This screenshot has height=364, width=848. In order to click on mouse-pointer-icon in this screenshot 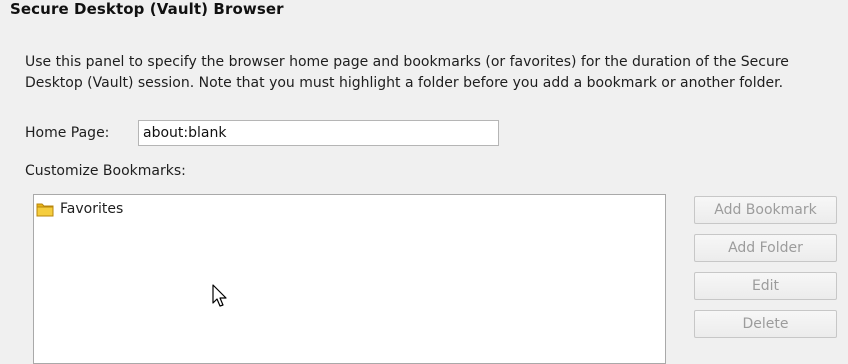, I will do `click(221, 296)`.